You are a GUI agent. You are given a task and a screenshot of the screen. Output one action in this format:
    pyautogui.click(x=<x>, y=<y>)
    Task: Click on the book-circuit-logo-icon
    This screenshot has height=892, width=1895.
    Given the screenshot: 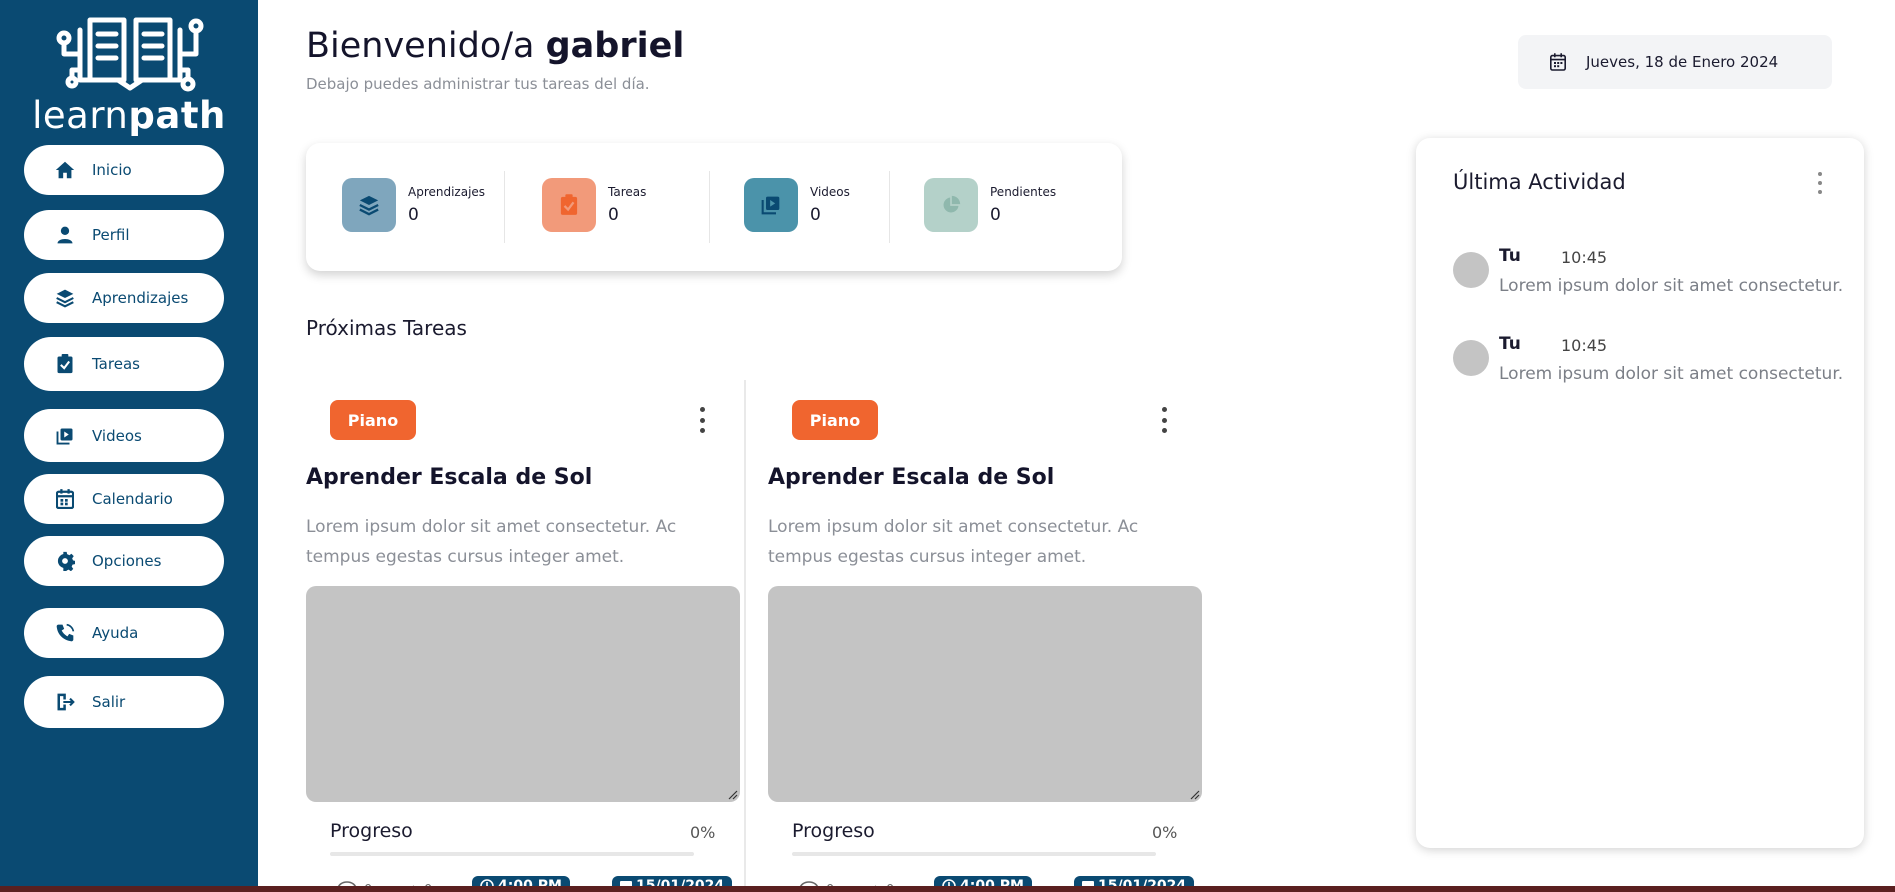 What is the action you would take?
    pyautogui.click(x=130, y=54)
    